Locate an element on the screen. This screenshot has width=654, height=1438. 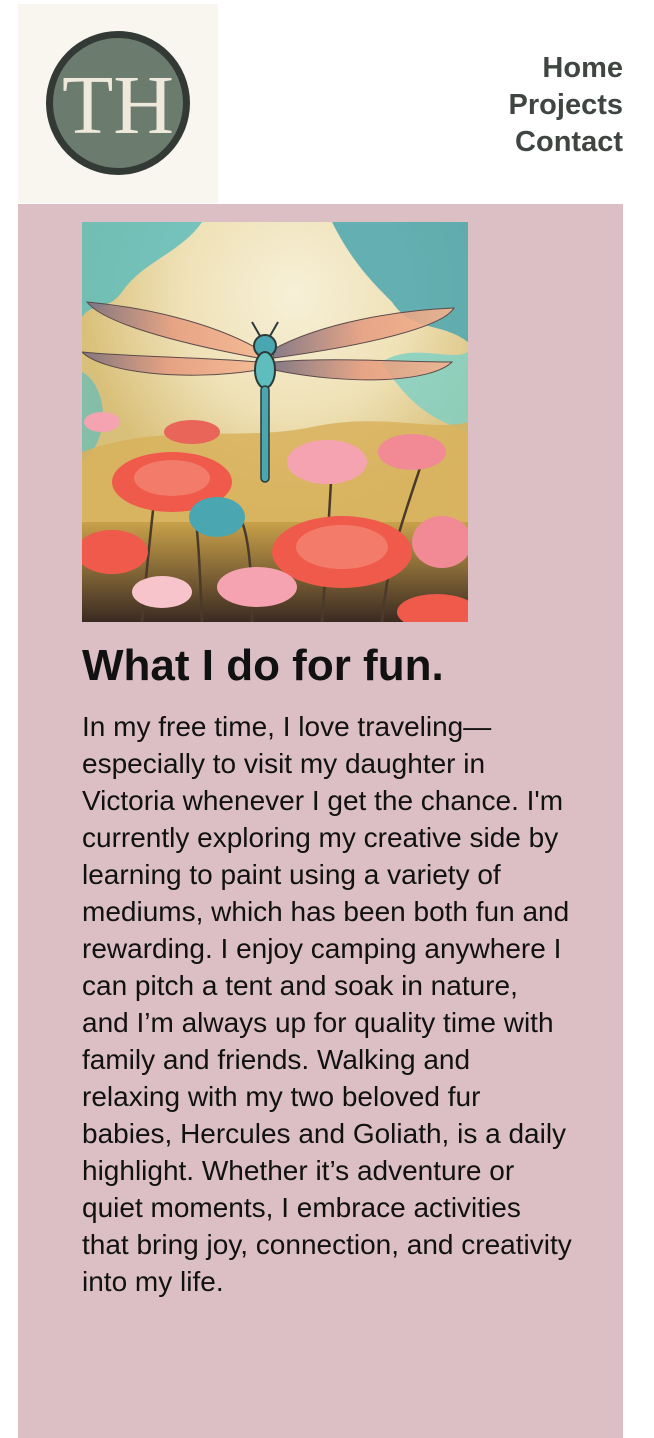
logo-monogram: TH is located at coordinates (118, 105).